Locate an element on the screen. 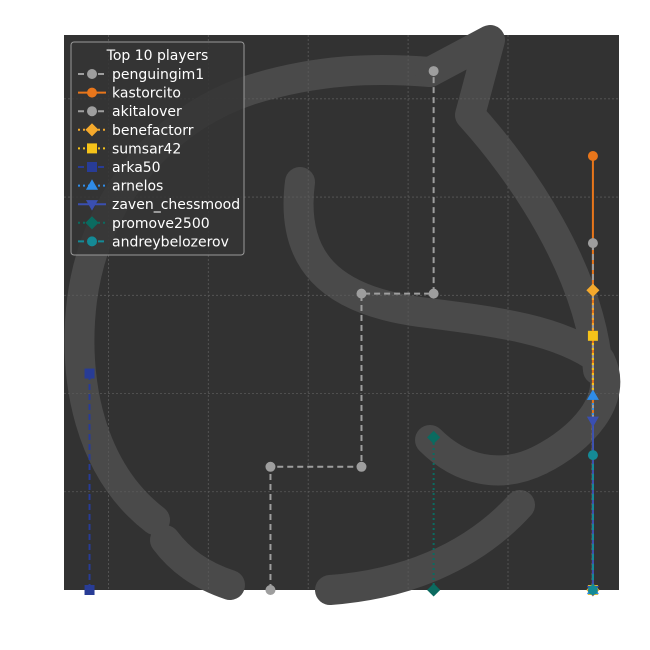 The image size is (650, 650). legend-label: akitalover is located at coordinates (147, 112).